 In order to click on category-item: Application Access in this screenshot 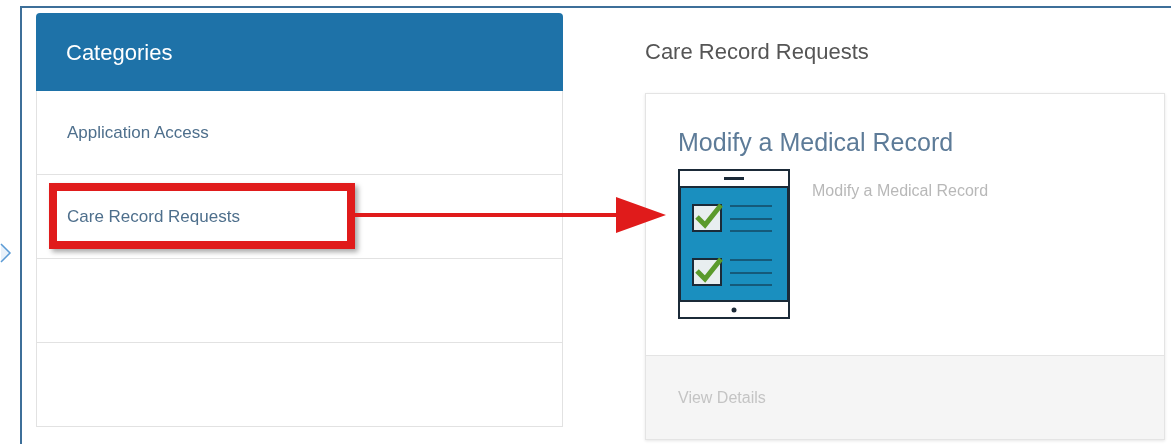, I will do `click(299, 133)`.